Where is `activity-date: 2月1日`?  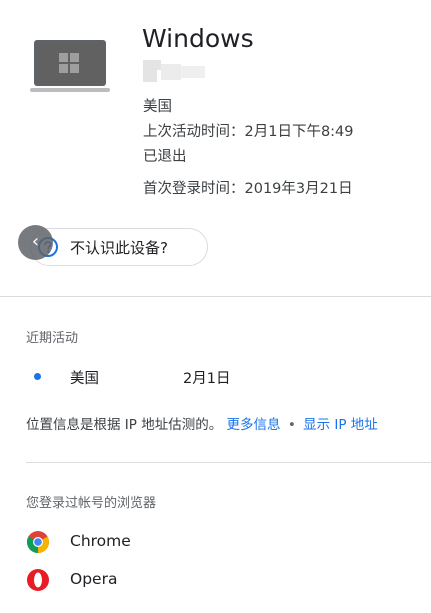 activity-date: 2月1日 is located at coordinates (207, 379).